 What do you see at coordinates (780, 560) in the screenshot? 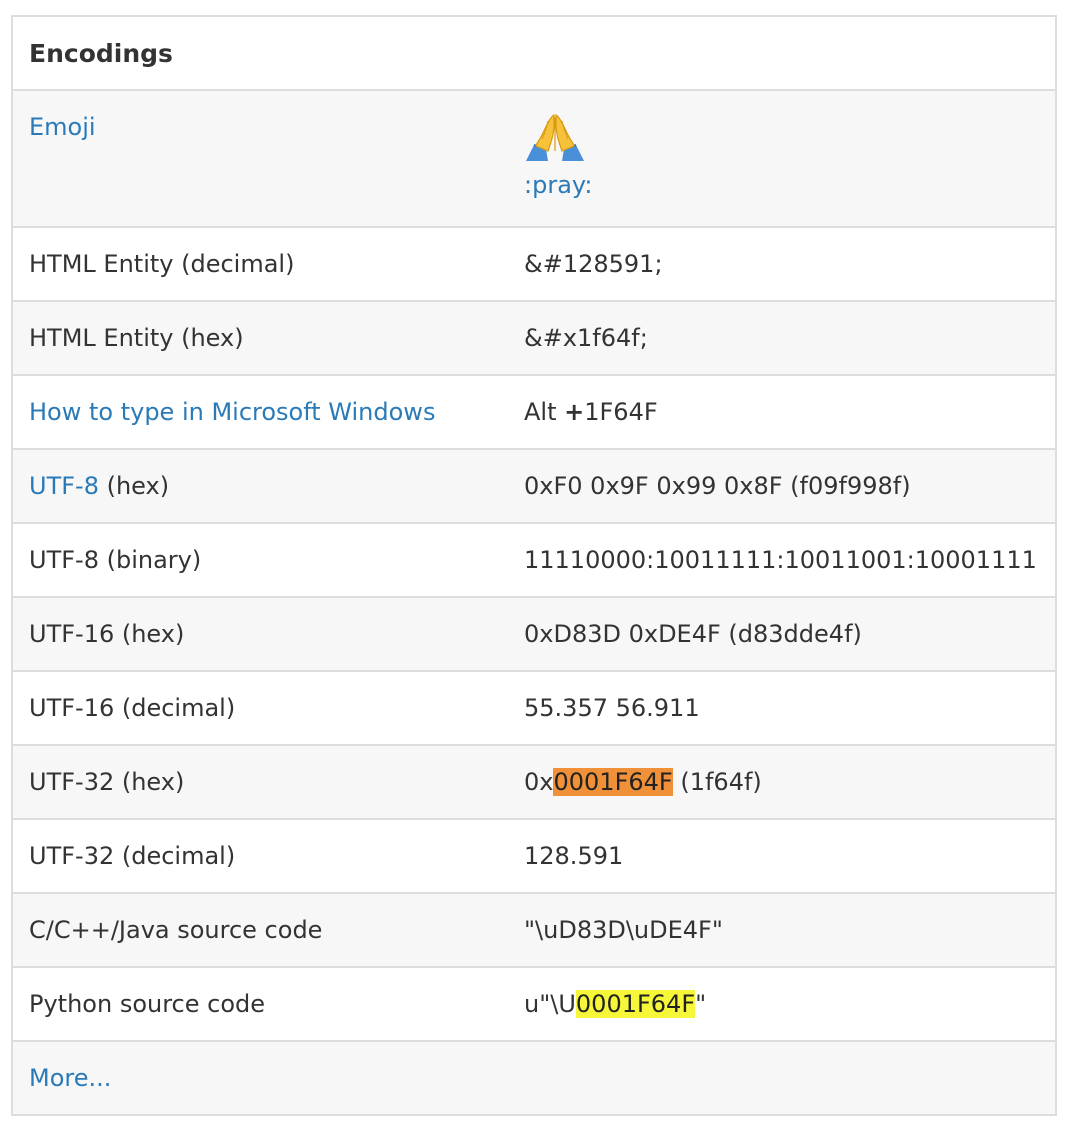
I see `row-value: 11110000:10011111:10011001:10001111` at bounding box center [780, 560].